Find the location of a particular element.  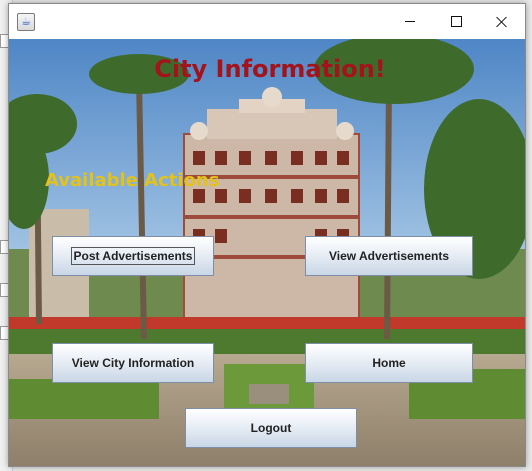

close-icon is located at coordinates (502, 22).